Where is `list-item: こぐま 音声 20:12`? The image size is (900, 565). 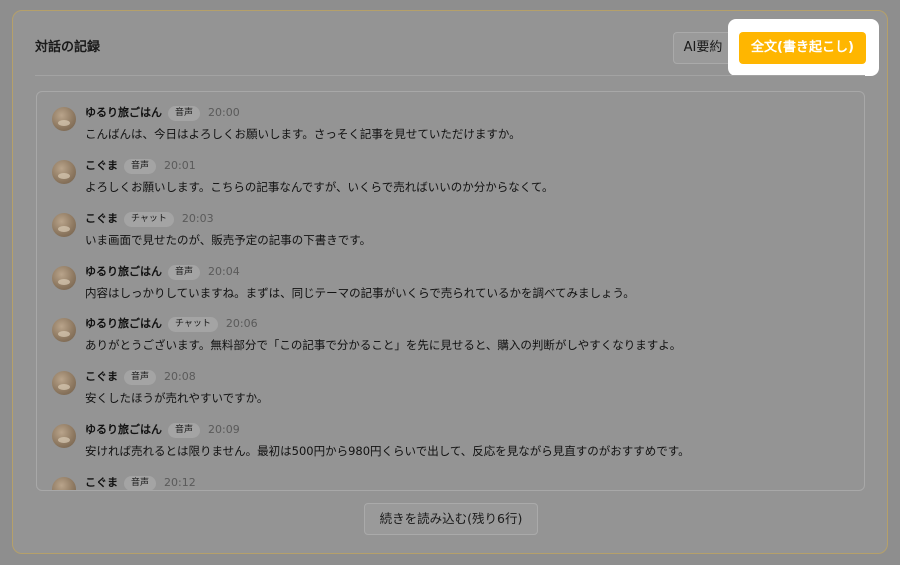 list-item: こぐま 音声 20:12 is located at coordinates (452, 482).